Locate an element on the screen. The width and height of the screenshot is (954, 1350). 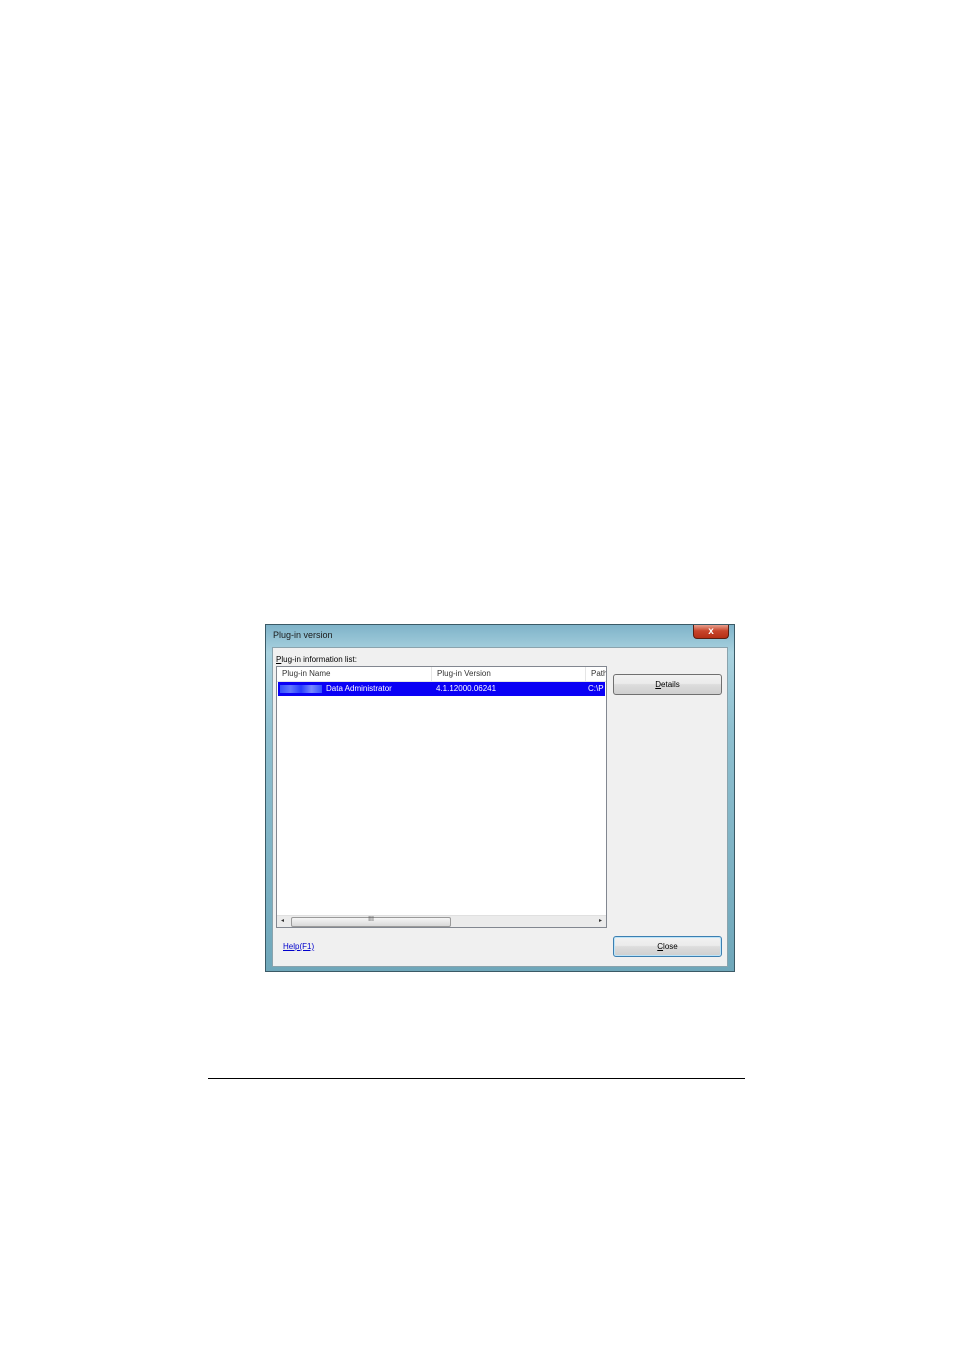
window-title: Plug-in version is located at coordinates (303, 635).